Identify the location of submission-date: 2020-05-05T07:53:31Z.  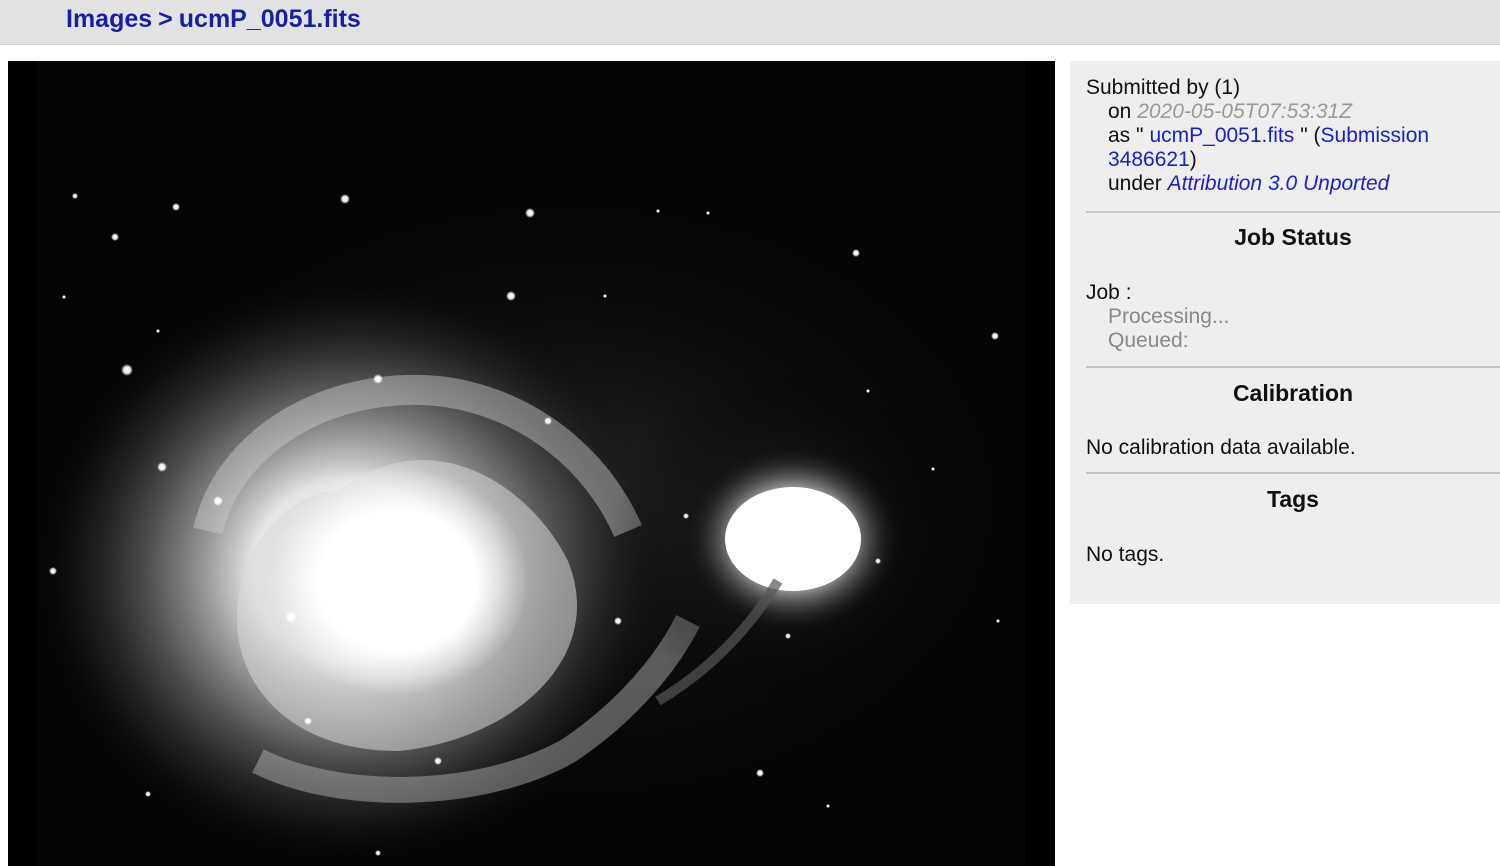
(1245, 111).